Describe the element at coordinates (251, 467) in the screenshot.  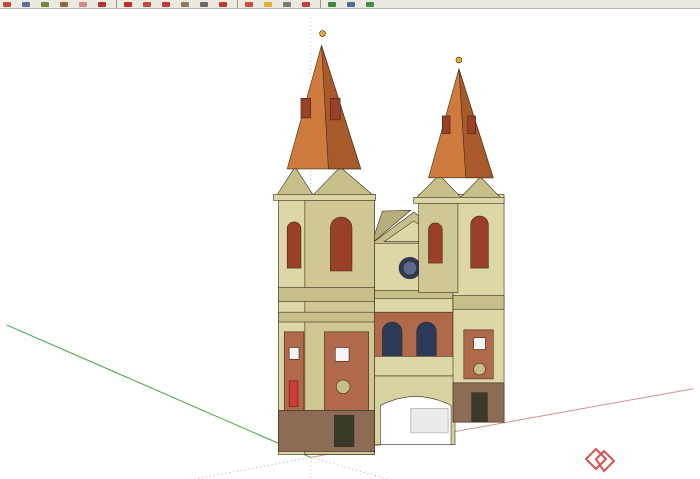
I see `red-axis-dotted` at that location.